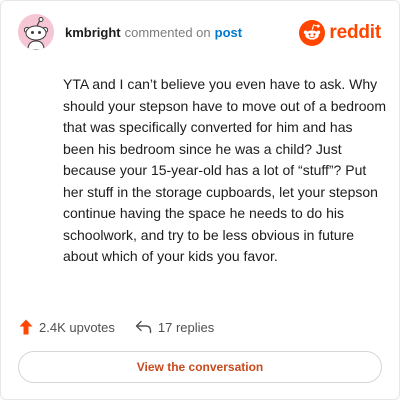 The height and width of the screenshot is (400, 400). Describe the element at coordinates (77, 327) in the screenshot. I see `upvote-count: 2.4K upvotes` at that location.